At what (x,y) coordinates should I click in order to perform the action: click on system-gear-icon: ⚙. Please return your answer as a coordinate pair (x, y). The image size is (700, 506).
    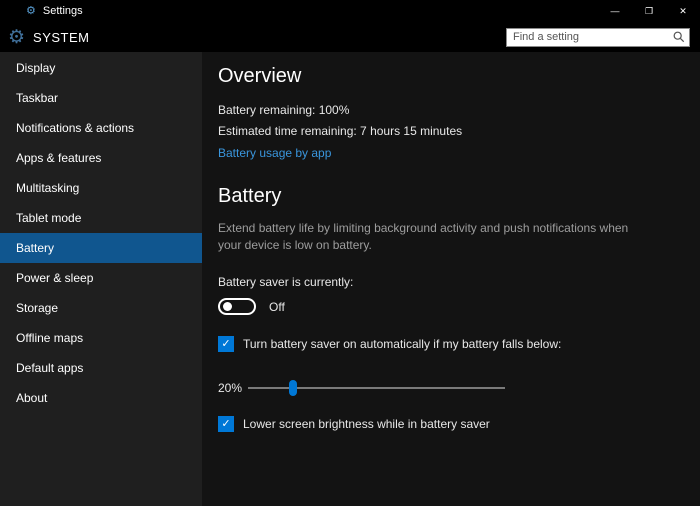
    Looking at the image, I should click on (17, 37).